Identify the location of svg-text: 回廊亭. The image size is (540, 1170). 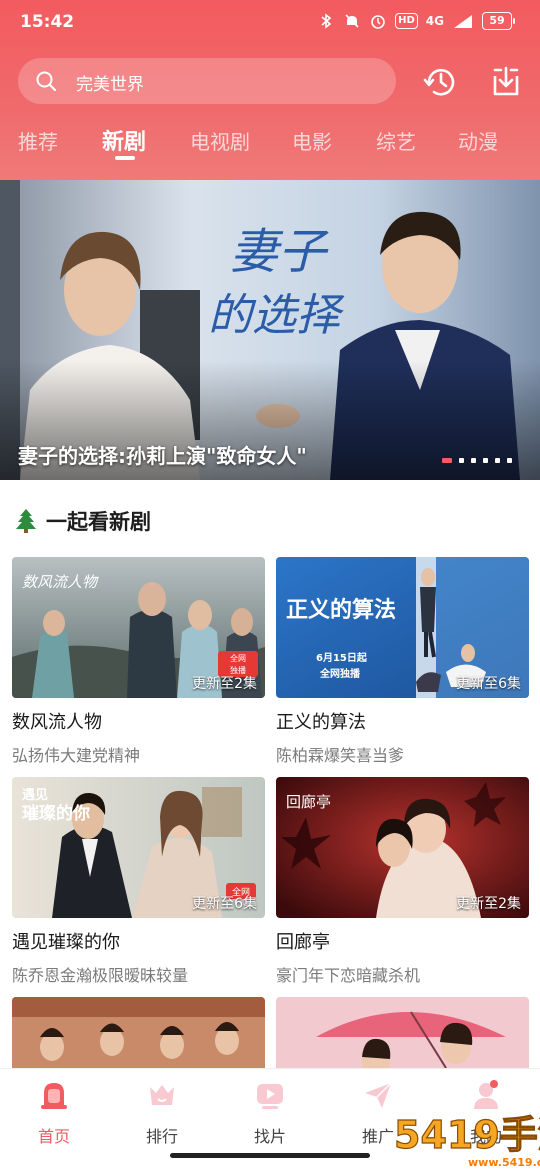
(308, 802).